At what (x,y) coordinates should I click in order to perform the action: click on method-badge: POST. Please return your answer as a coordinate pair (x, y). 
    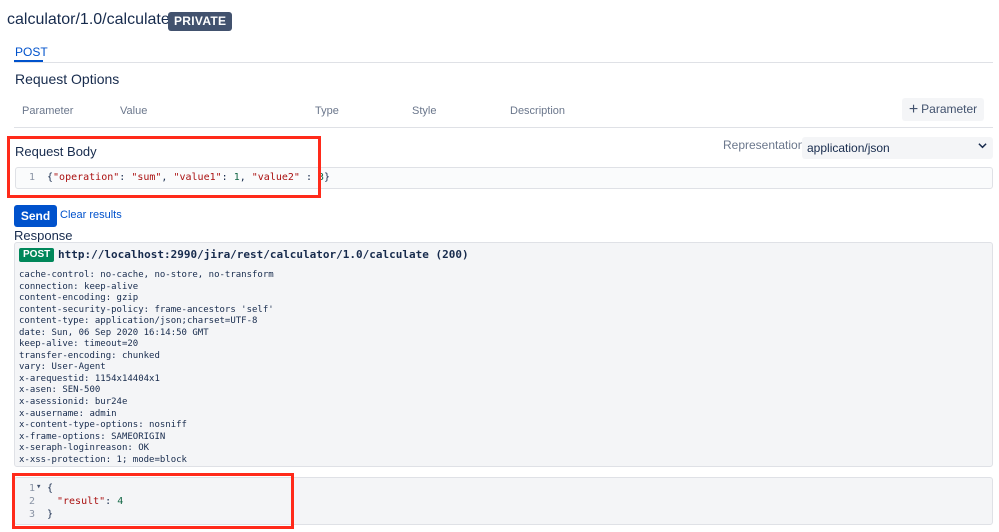
    Looking at the image, I should click on (37, 255).